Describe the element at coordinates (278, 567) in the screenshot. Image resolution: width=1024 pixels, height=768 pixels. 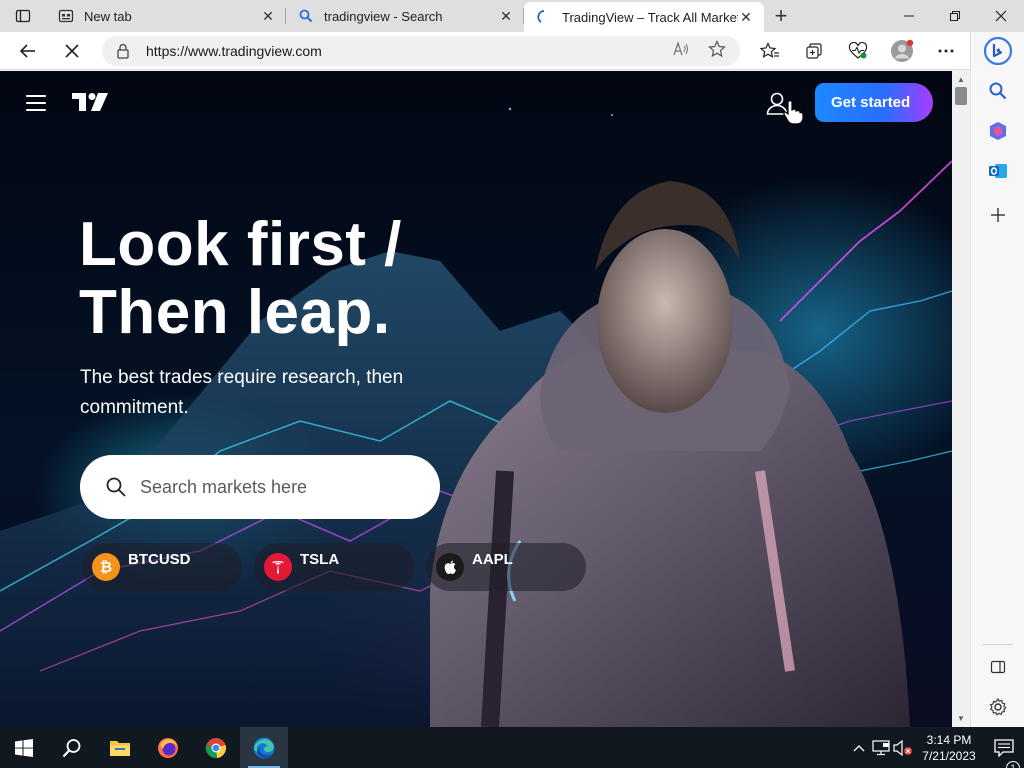
I see `tesla-icon` at that location.